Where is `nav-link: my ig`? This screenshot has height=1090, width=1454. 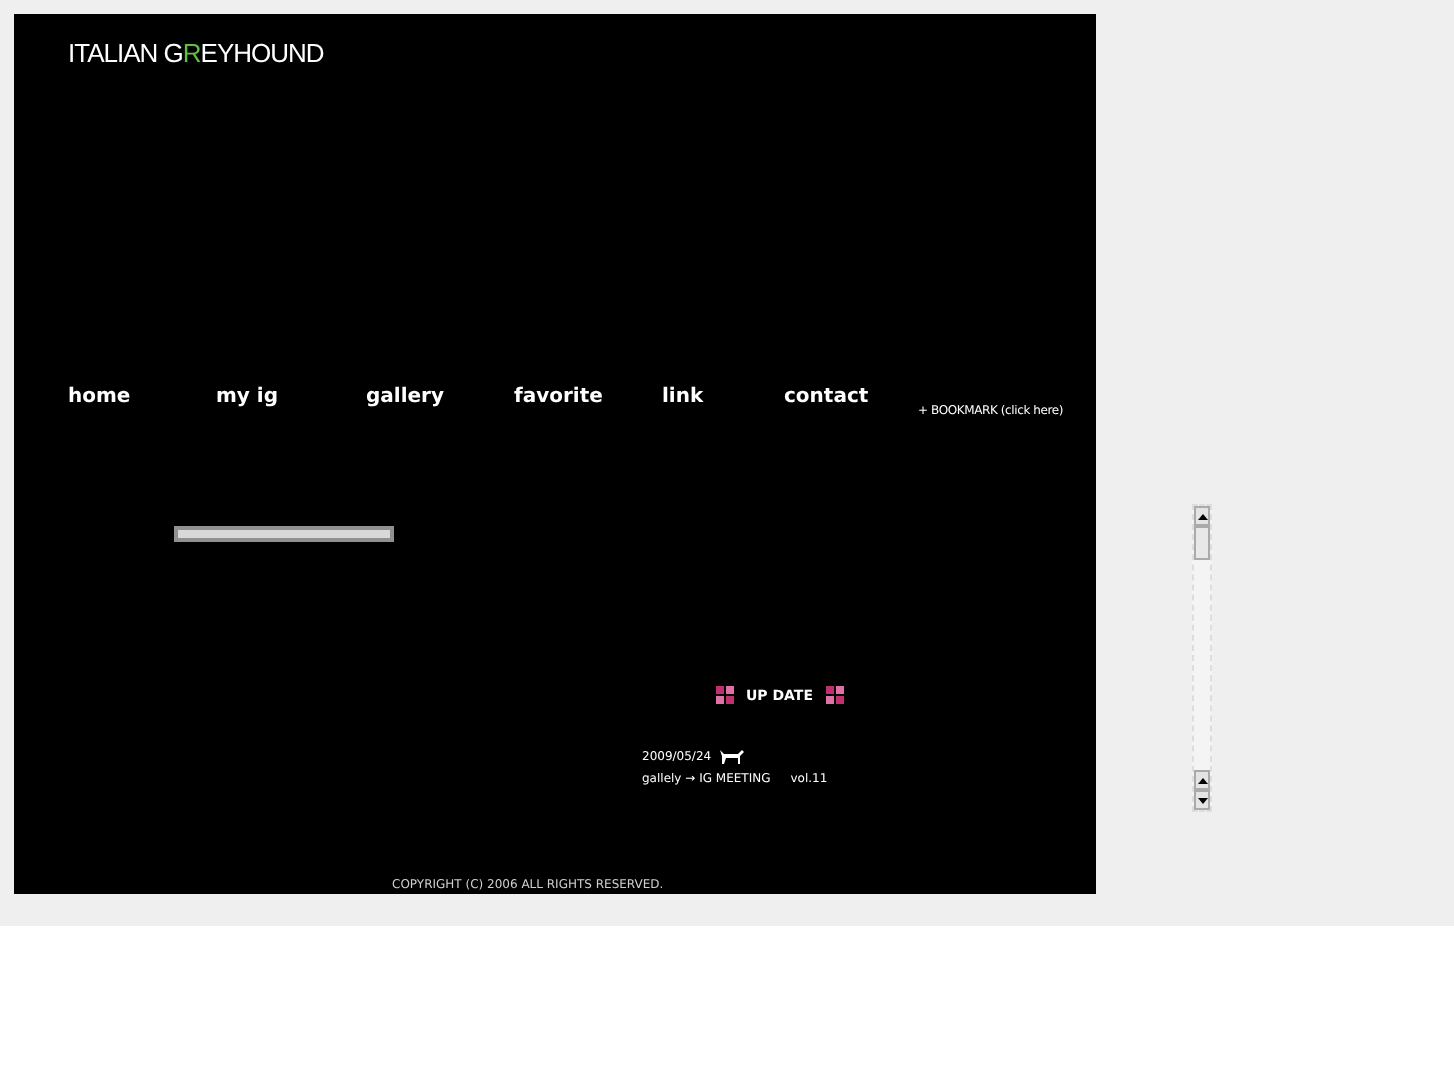
nav-link: my ig is located at coordinates (247, 396).